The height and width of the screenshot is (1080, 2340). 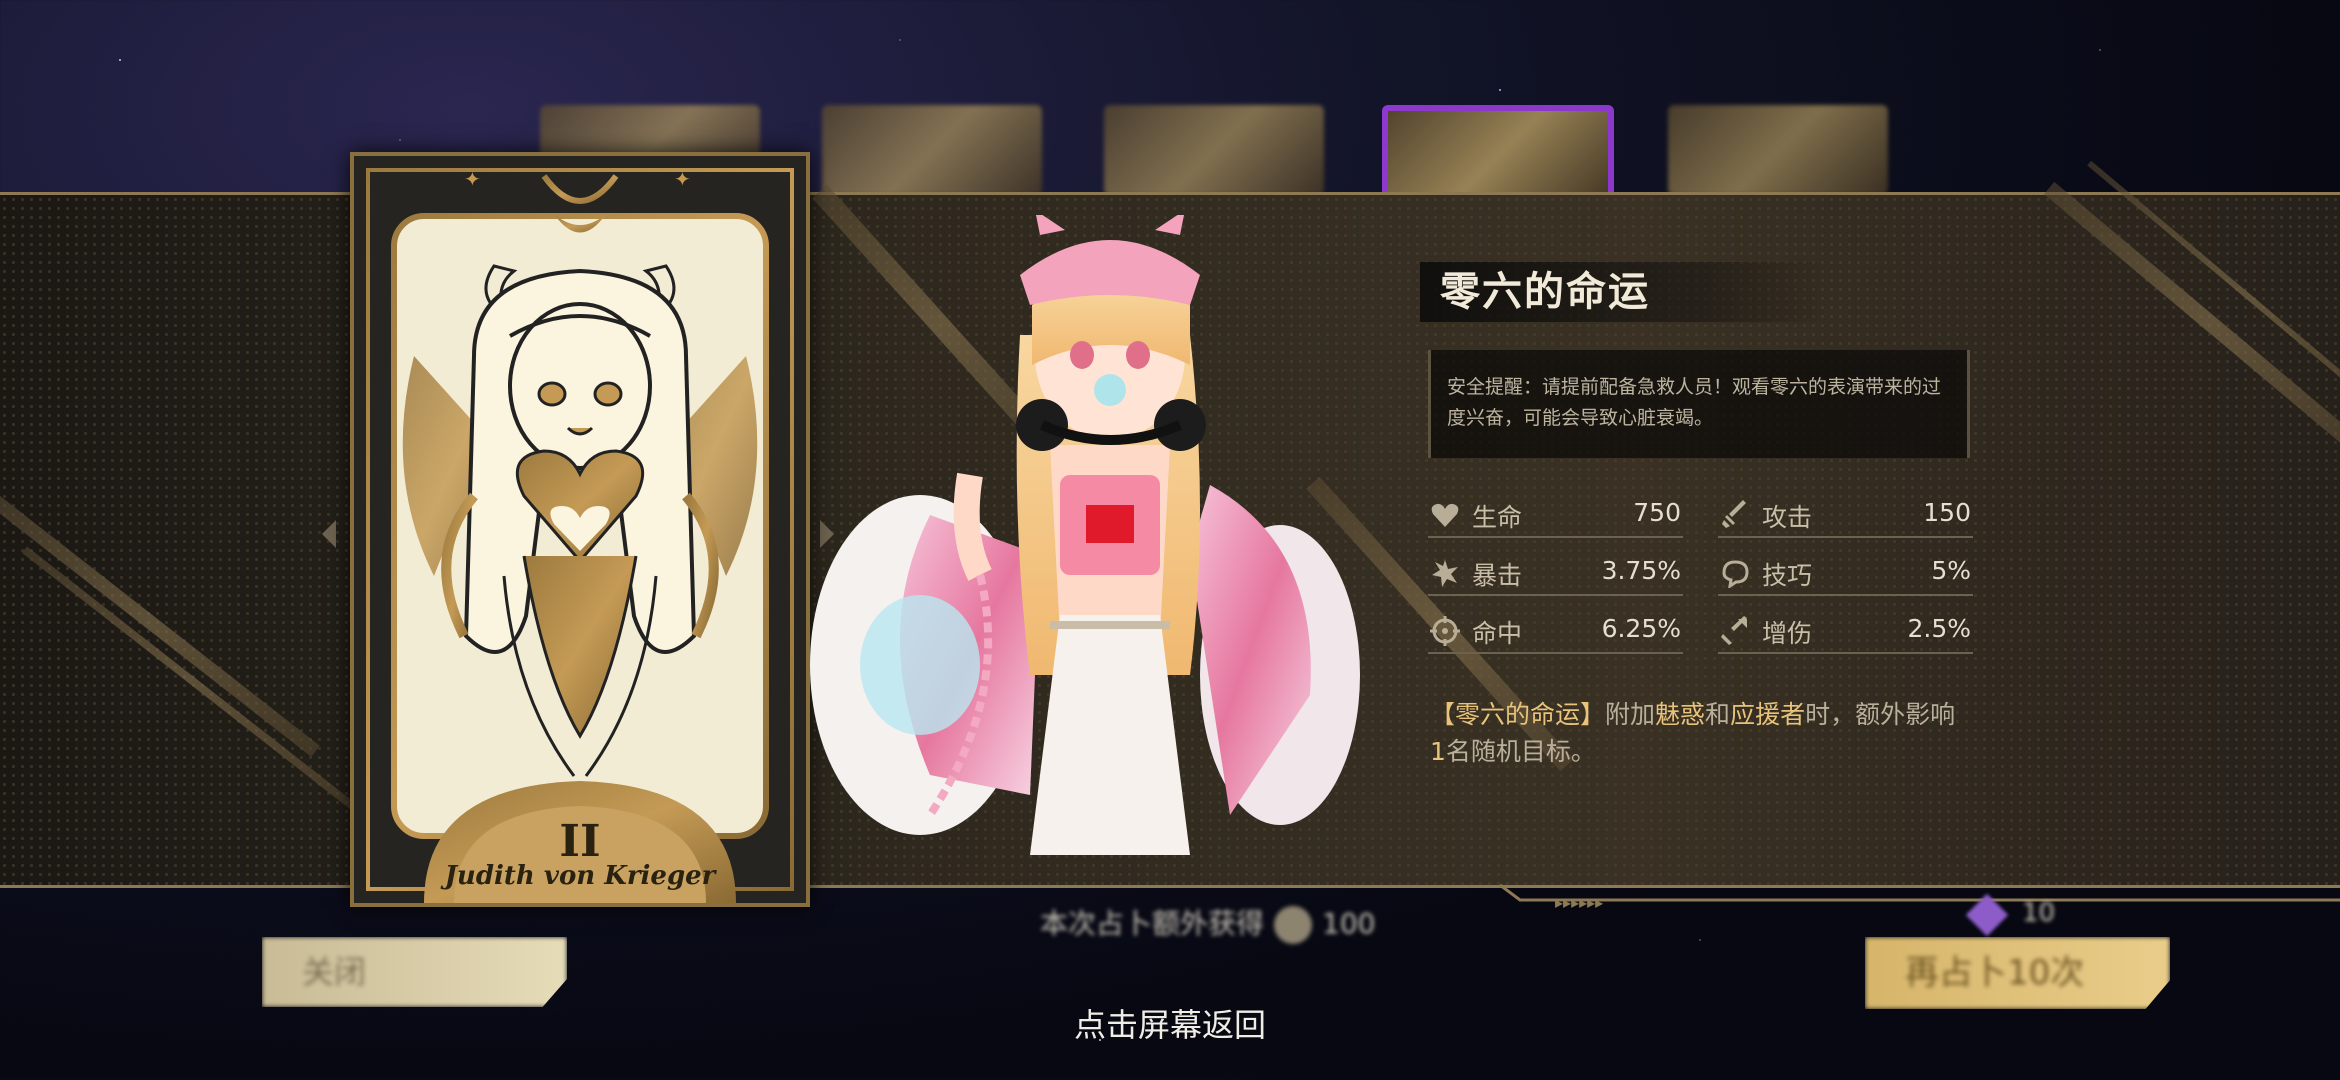 What do you see at coordinates (1845, 574) in the screenshot?
I see `stat-skill: 技巧 5%` at bounding box center [1845, 574].